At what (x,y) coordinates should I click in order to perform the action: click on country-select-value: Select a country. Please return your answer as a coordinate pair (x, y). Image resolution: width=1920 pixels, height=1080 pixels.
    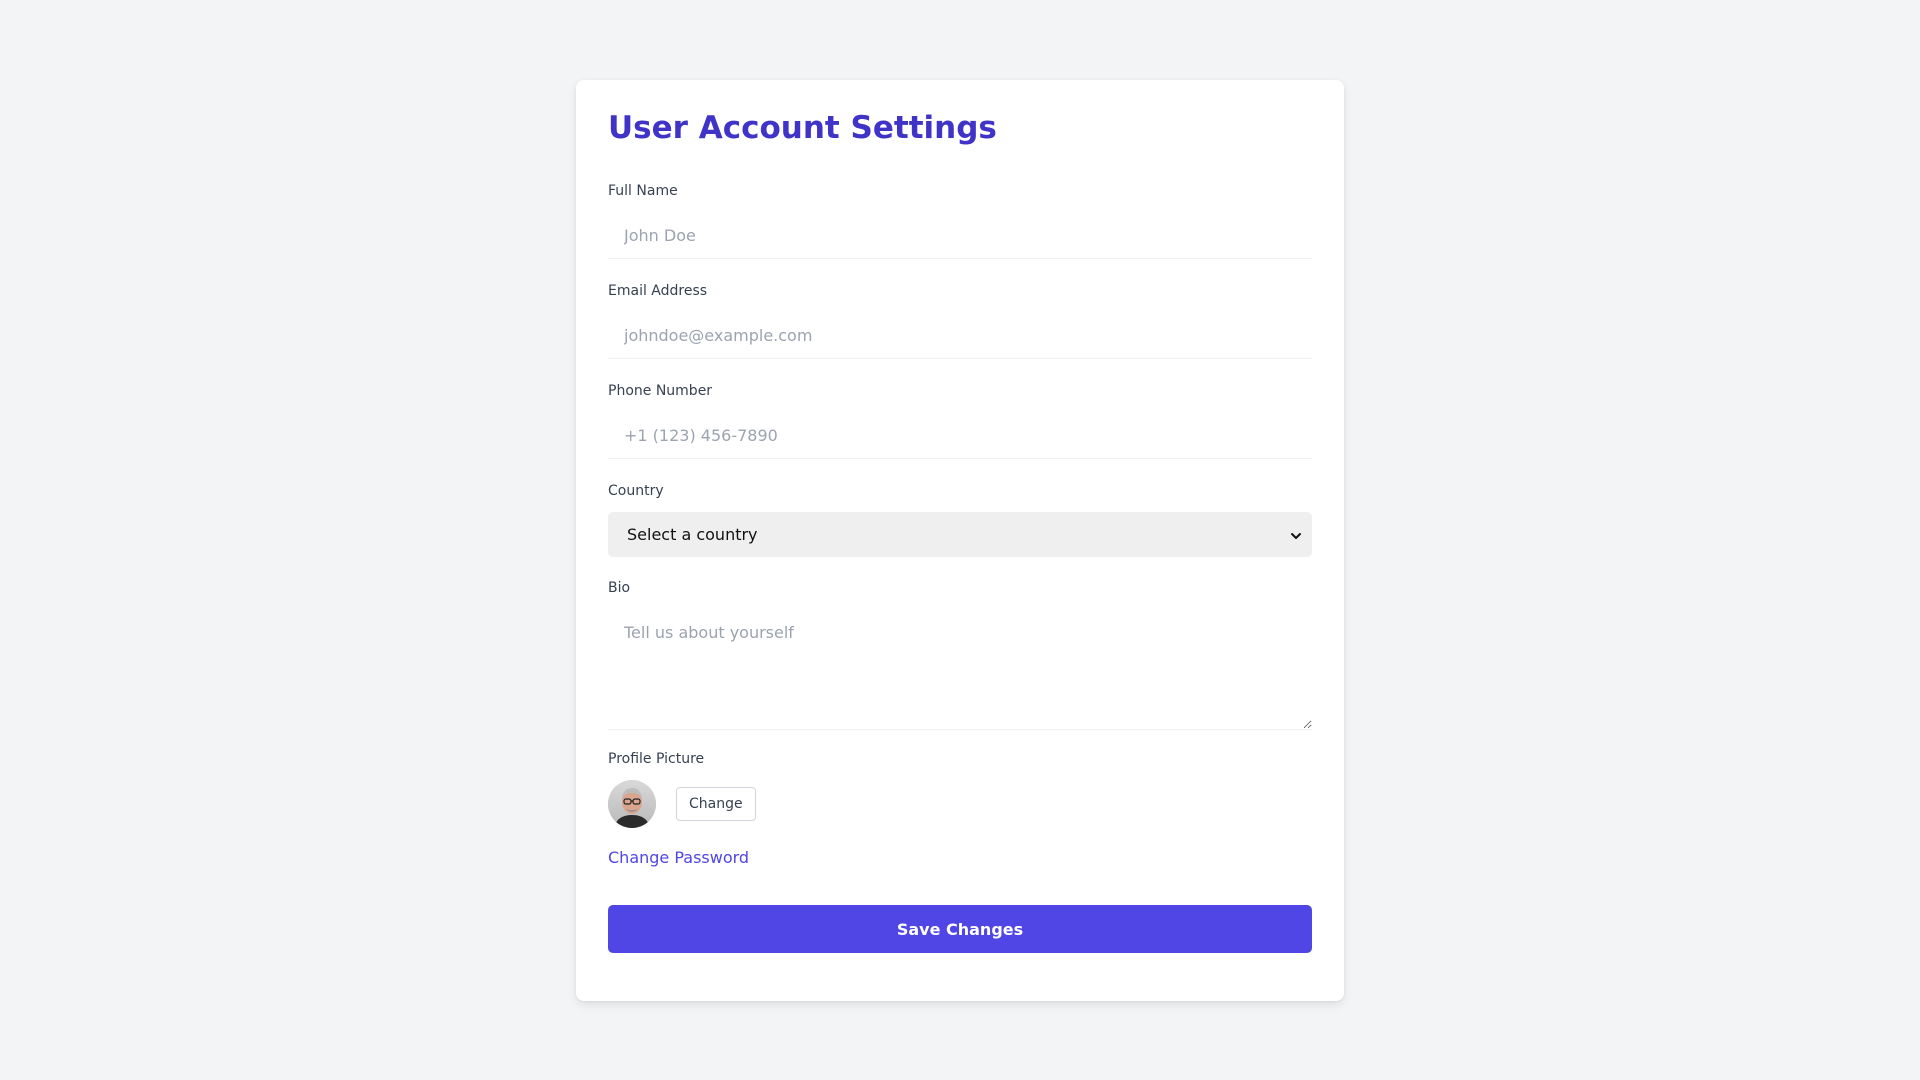
    Looking at the image, I should click on (692, 534).